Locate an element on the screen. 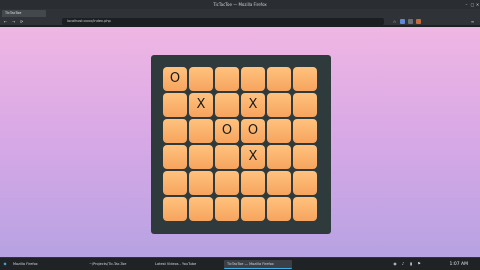  close-icon: ✕ is located at coordinates (477, 4).